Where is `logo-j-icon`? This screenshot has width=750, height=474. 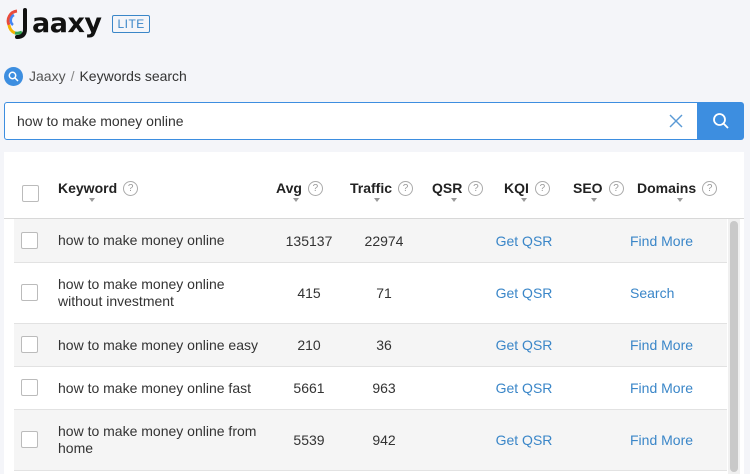
logo-j-icon is located at coordinates (19, 22).